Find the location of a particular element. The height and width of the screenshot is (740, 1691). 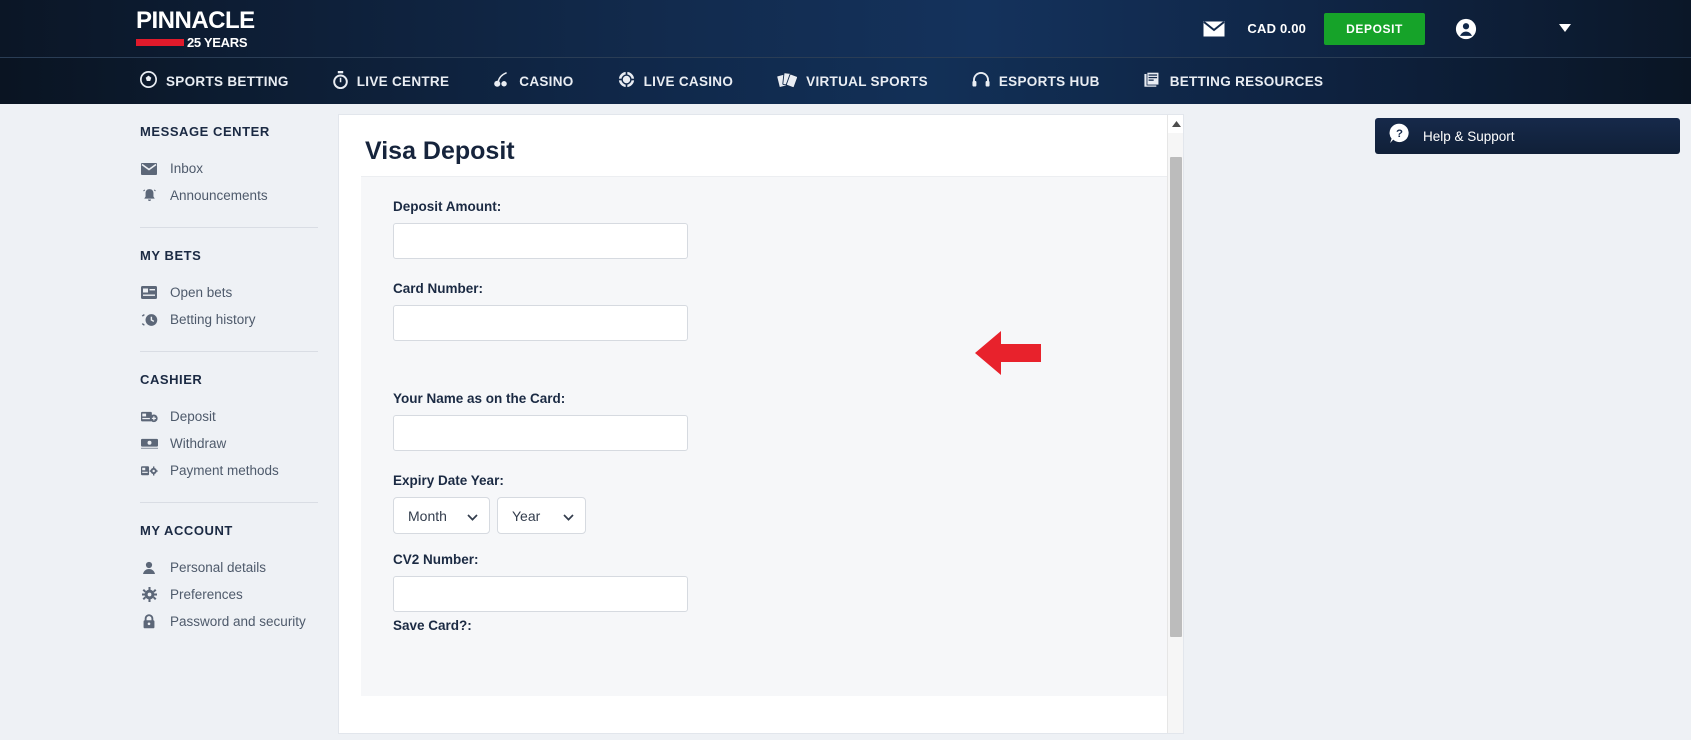

sidebar-item-label: Inbox is located at coordinates (187, 168).